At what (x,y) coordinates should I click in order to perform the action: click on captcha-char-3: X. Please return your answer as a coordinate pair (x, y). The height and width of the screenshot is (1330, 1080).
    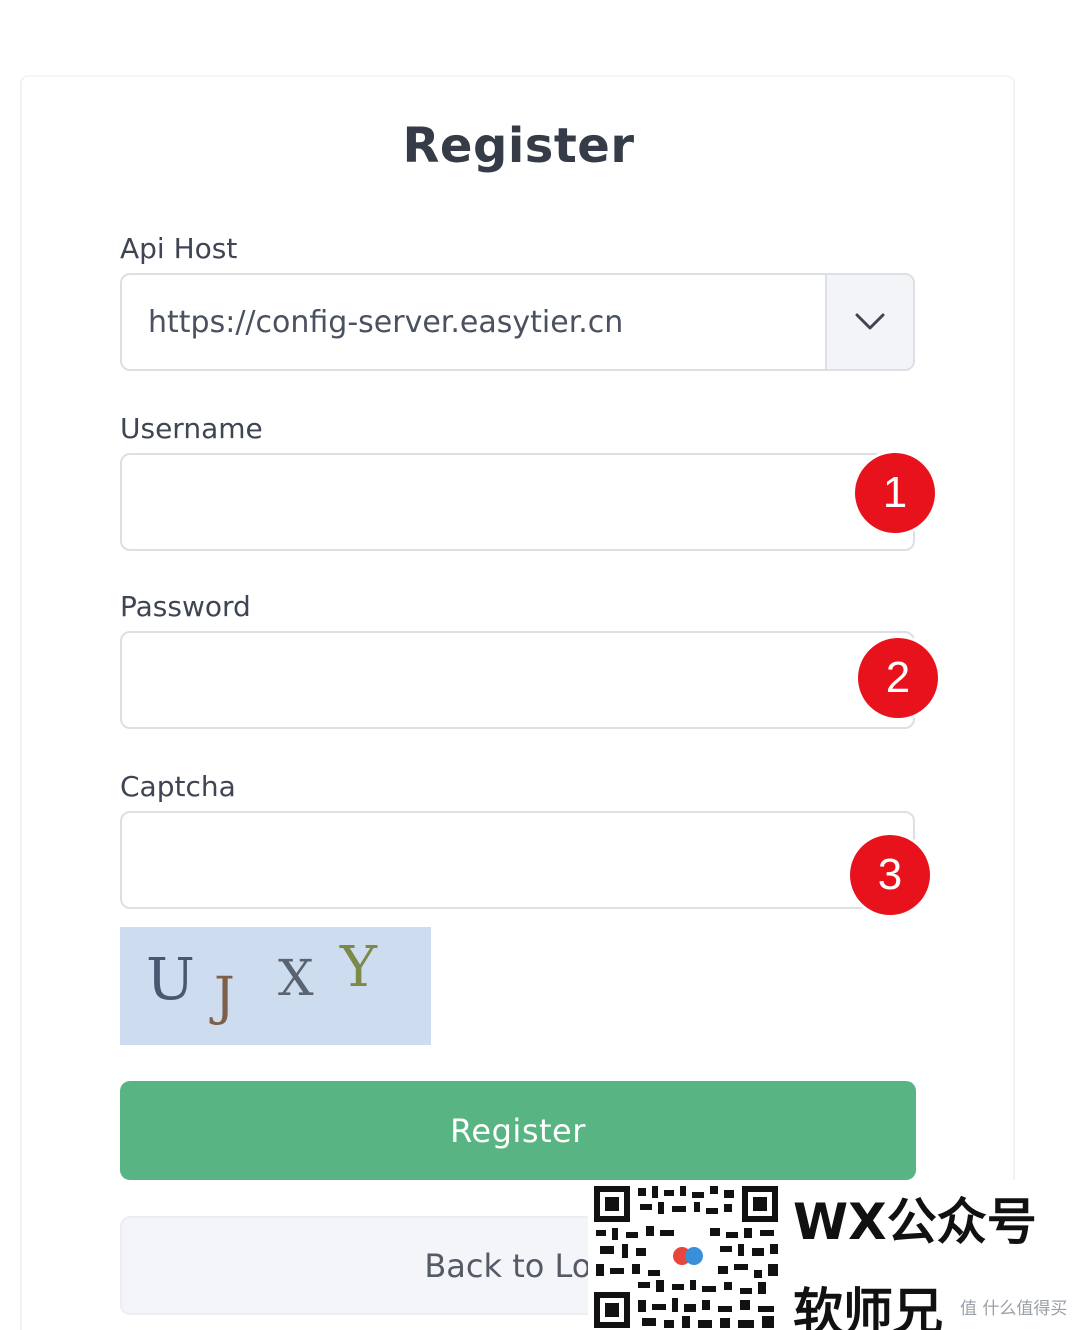
    Looking at the image, I should click on (296, 978).